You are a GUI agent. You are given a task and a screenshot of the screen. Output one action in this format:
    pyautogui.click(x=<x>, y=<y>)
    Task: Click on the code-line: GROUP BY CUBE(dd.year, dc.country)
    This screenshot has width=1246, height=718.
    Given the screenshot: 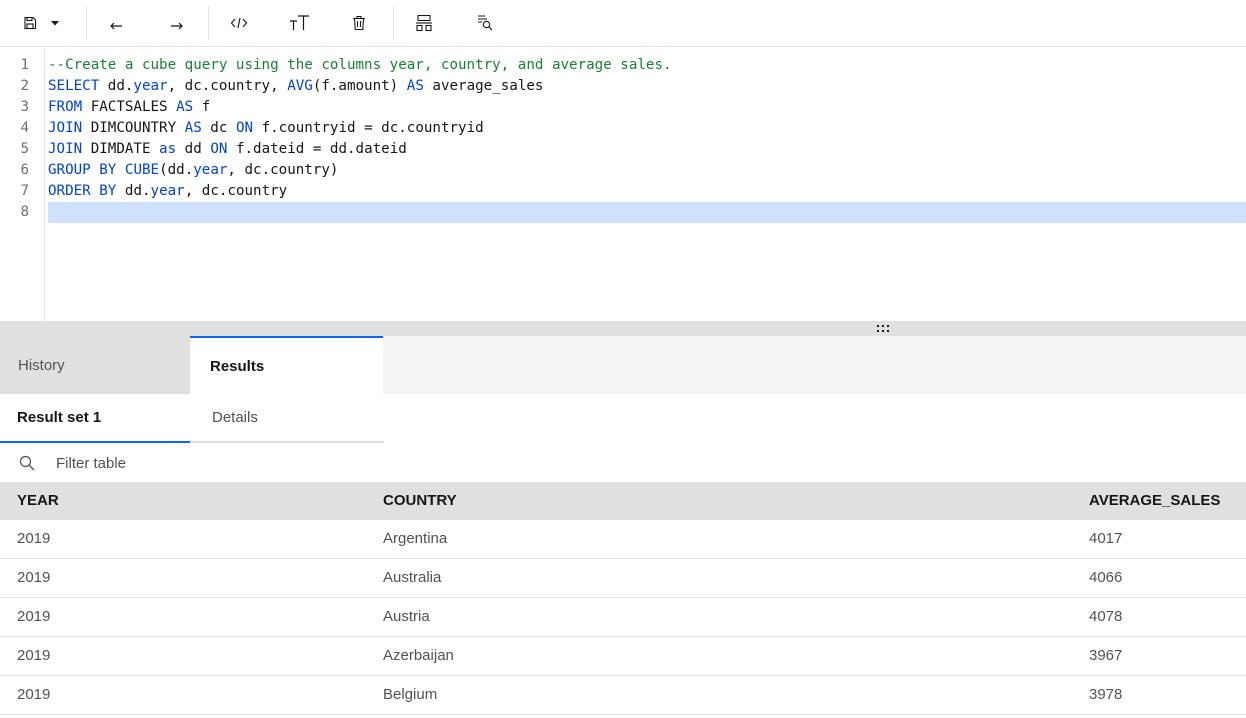 What is the action you would take?
    pyautogui.click(x=647, y=170)
    